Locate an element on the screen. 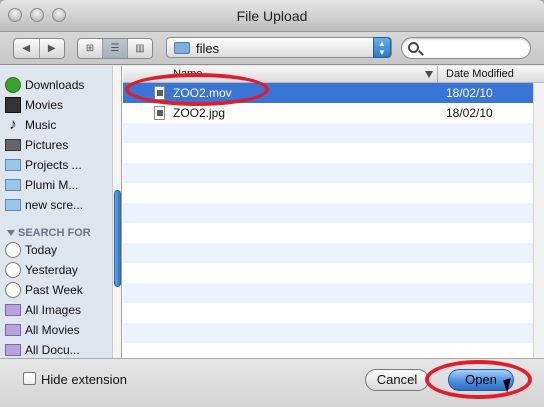 The width and height of the screenshot is (544, 407). search-field is located at coordinates (466, 48).